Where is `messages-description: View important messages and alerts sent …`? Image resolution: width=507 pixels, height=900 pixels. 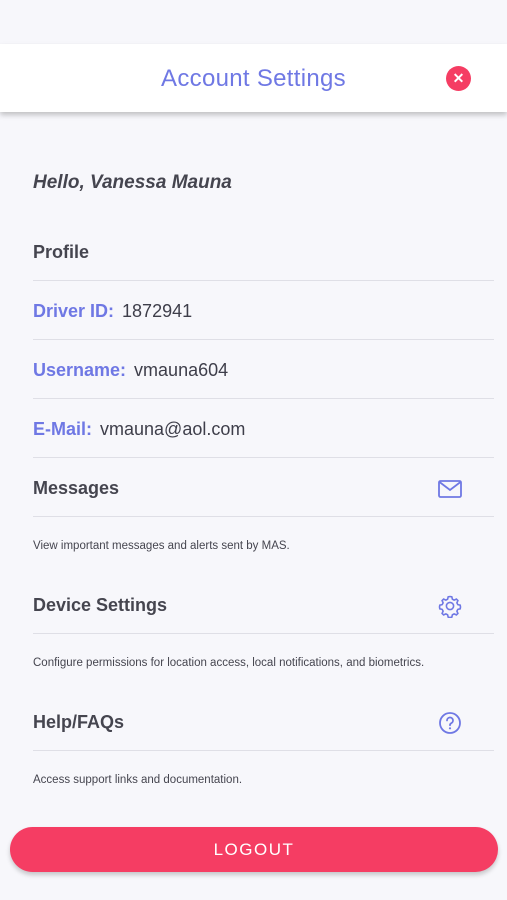
messages-description: View important messages and alerts sent … is located at coordinates (161, 546).